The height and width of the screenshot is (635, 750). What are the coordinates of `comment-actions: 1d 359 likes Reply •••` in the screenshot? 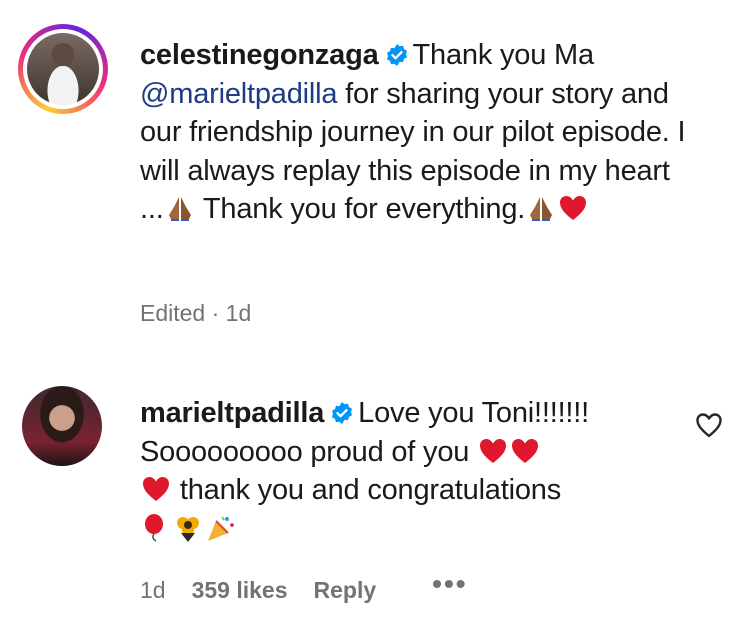 It's located at (304, 587).